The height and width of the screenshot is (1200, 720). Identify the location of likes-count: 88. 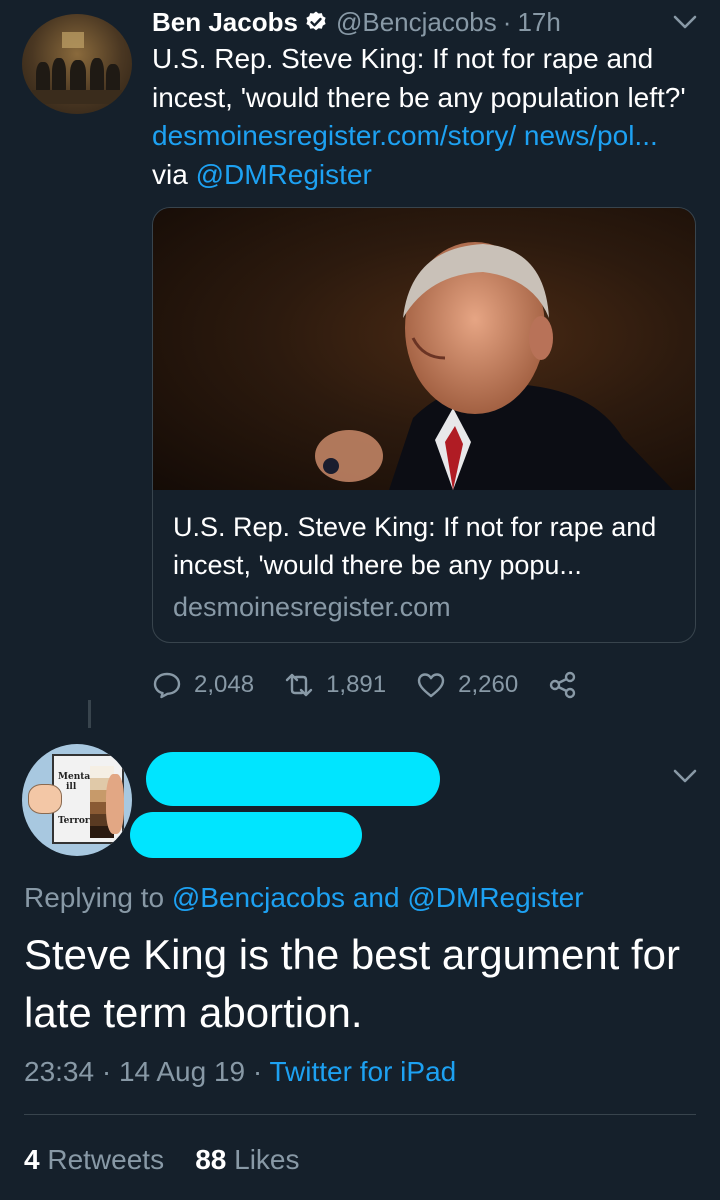
(211, 1159).